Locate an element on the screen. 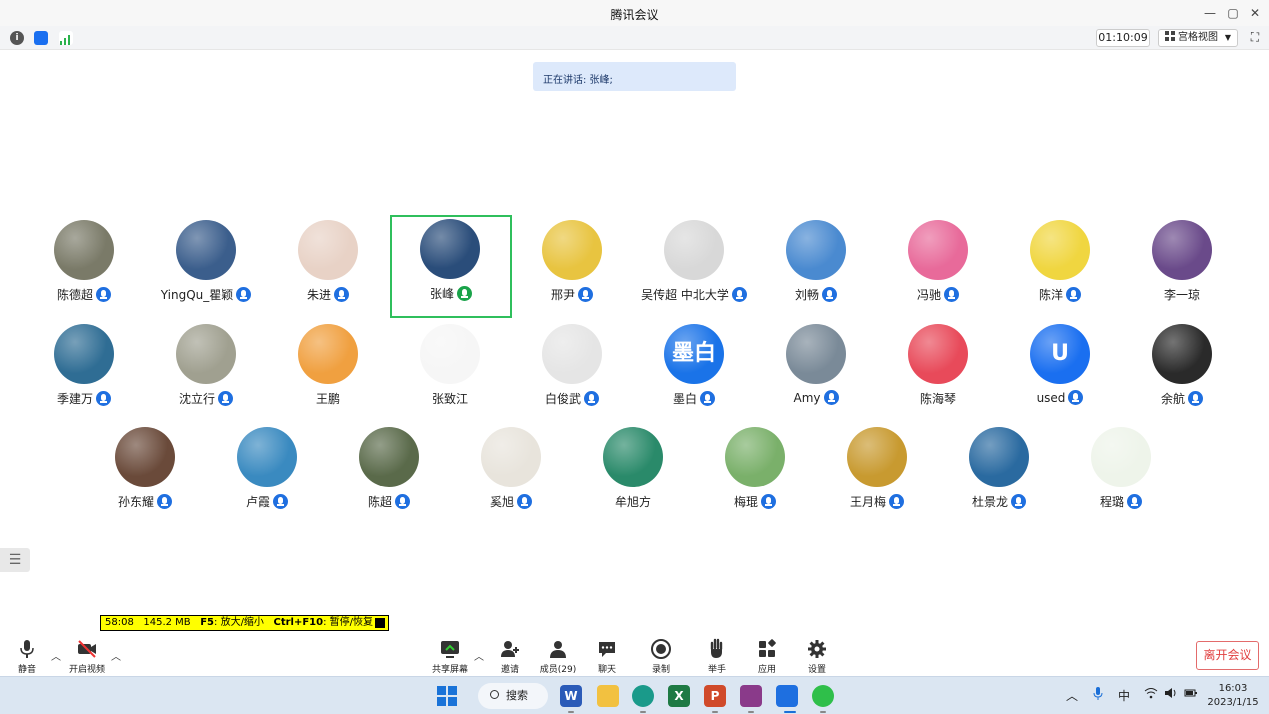 The height and width of the screenshot is (714, 1269). start-video-button: 开启视频 is located at coordinates (87, 655).